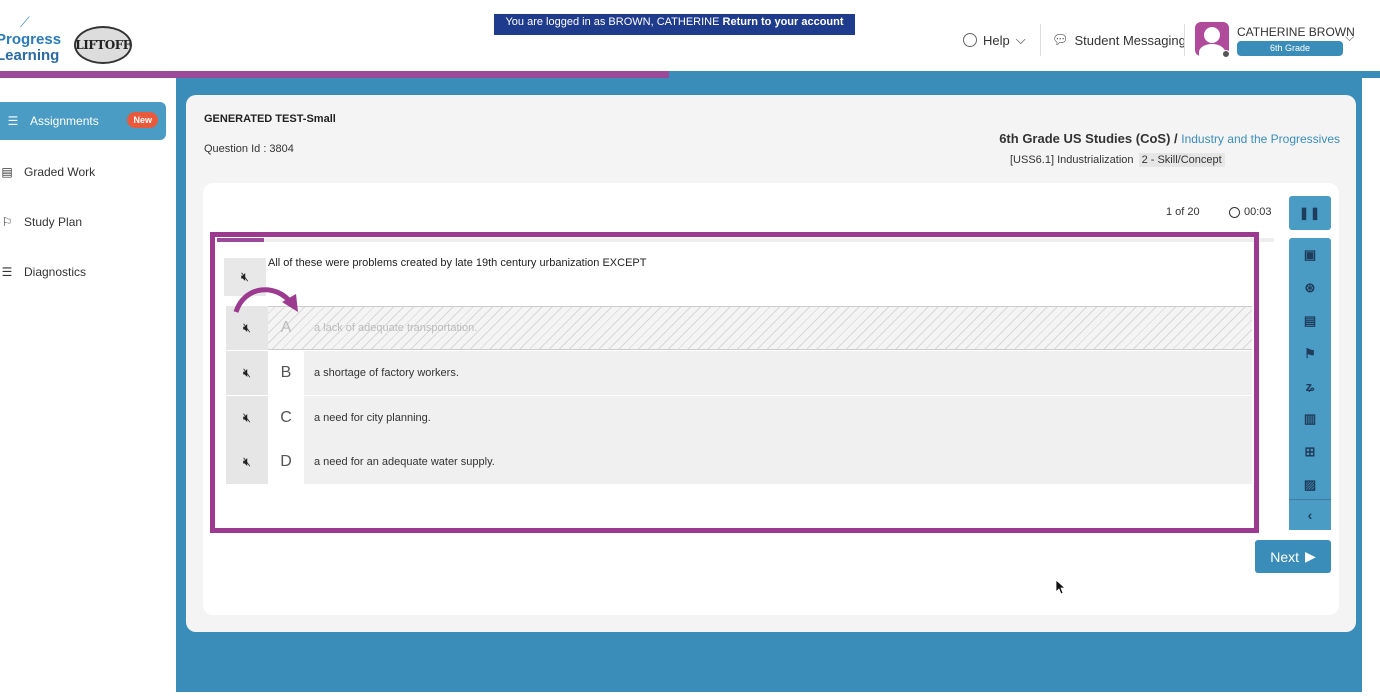 The height and width of the screenshot is (700, 1380). What do you see at coordinates (1310, 419) in the screenshot?
I see `notepad-icon: ▥` at bounding box center [1310, 419].